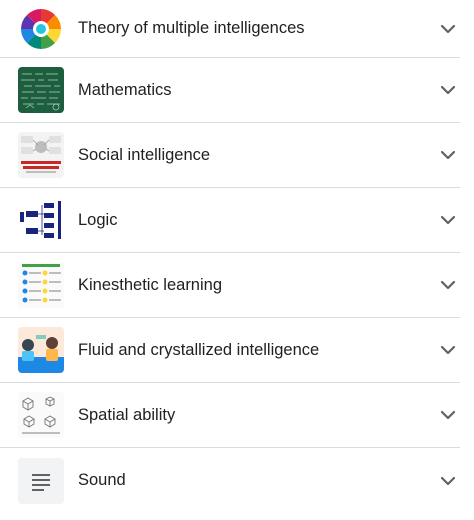 Image resolution: width=474 pixels, height=520 pixels. Describe the element at coordinates (191, 28) in the screenshot. I see `item-label: Theory of multiple intelligences` at that location.